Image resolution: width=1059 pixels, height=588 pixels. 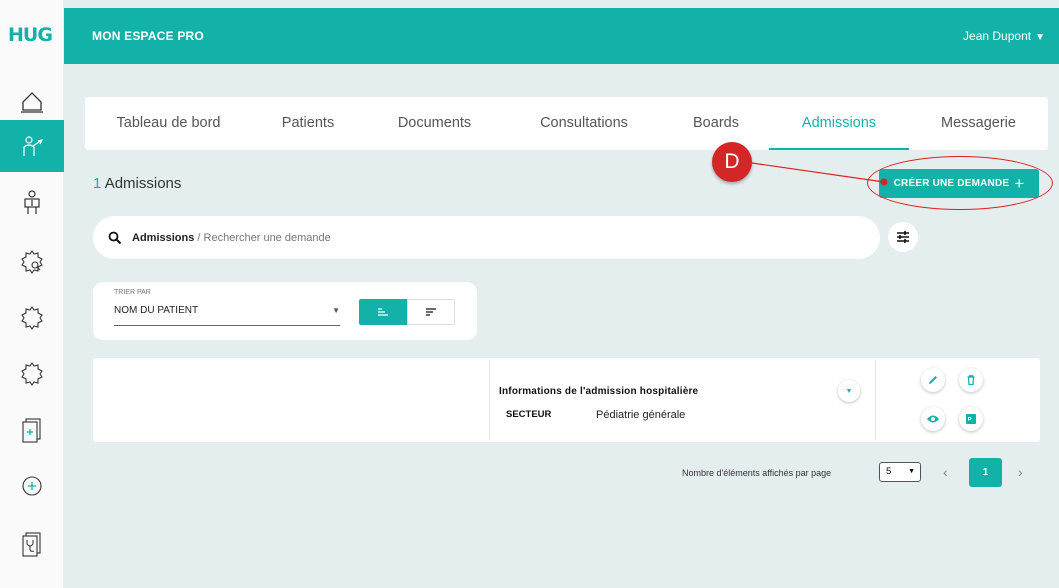 I want to click on page-size-value: 5, so click(x=889, y=471).